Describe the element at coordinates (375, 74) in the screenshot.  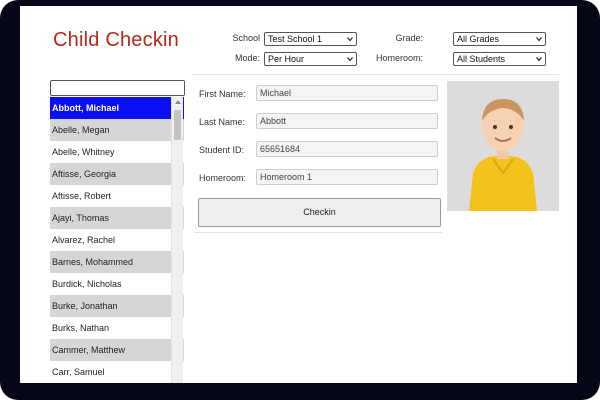
I see `header-divider` at that location.